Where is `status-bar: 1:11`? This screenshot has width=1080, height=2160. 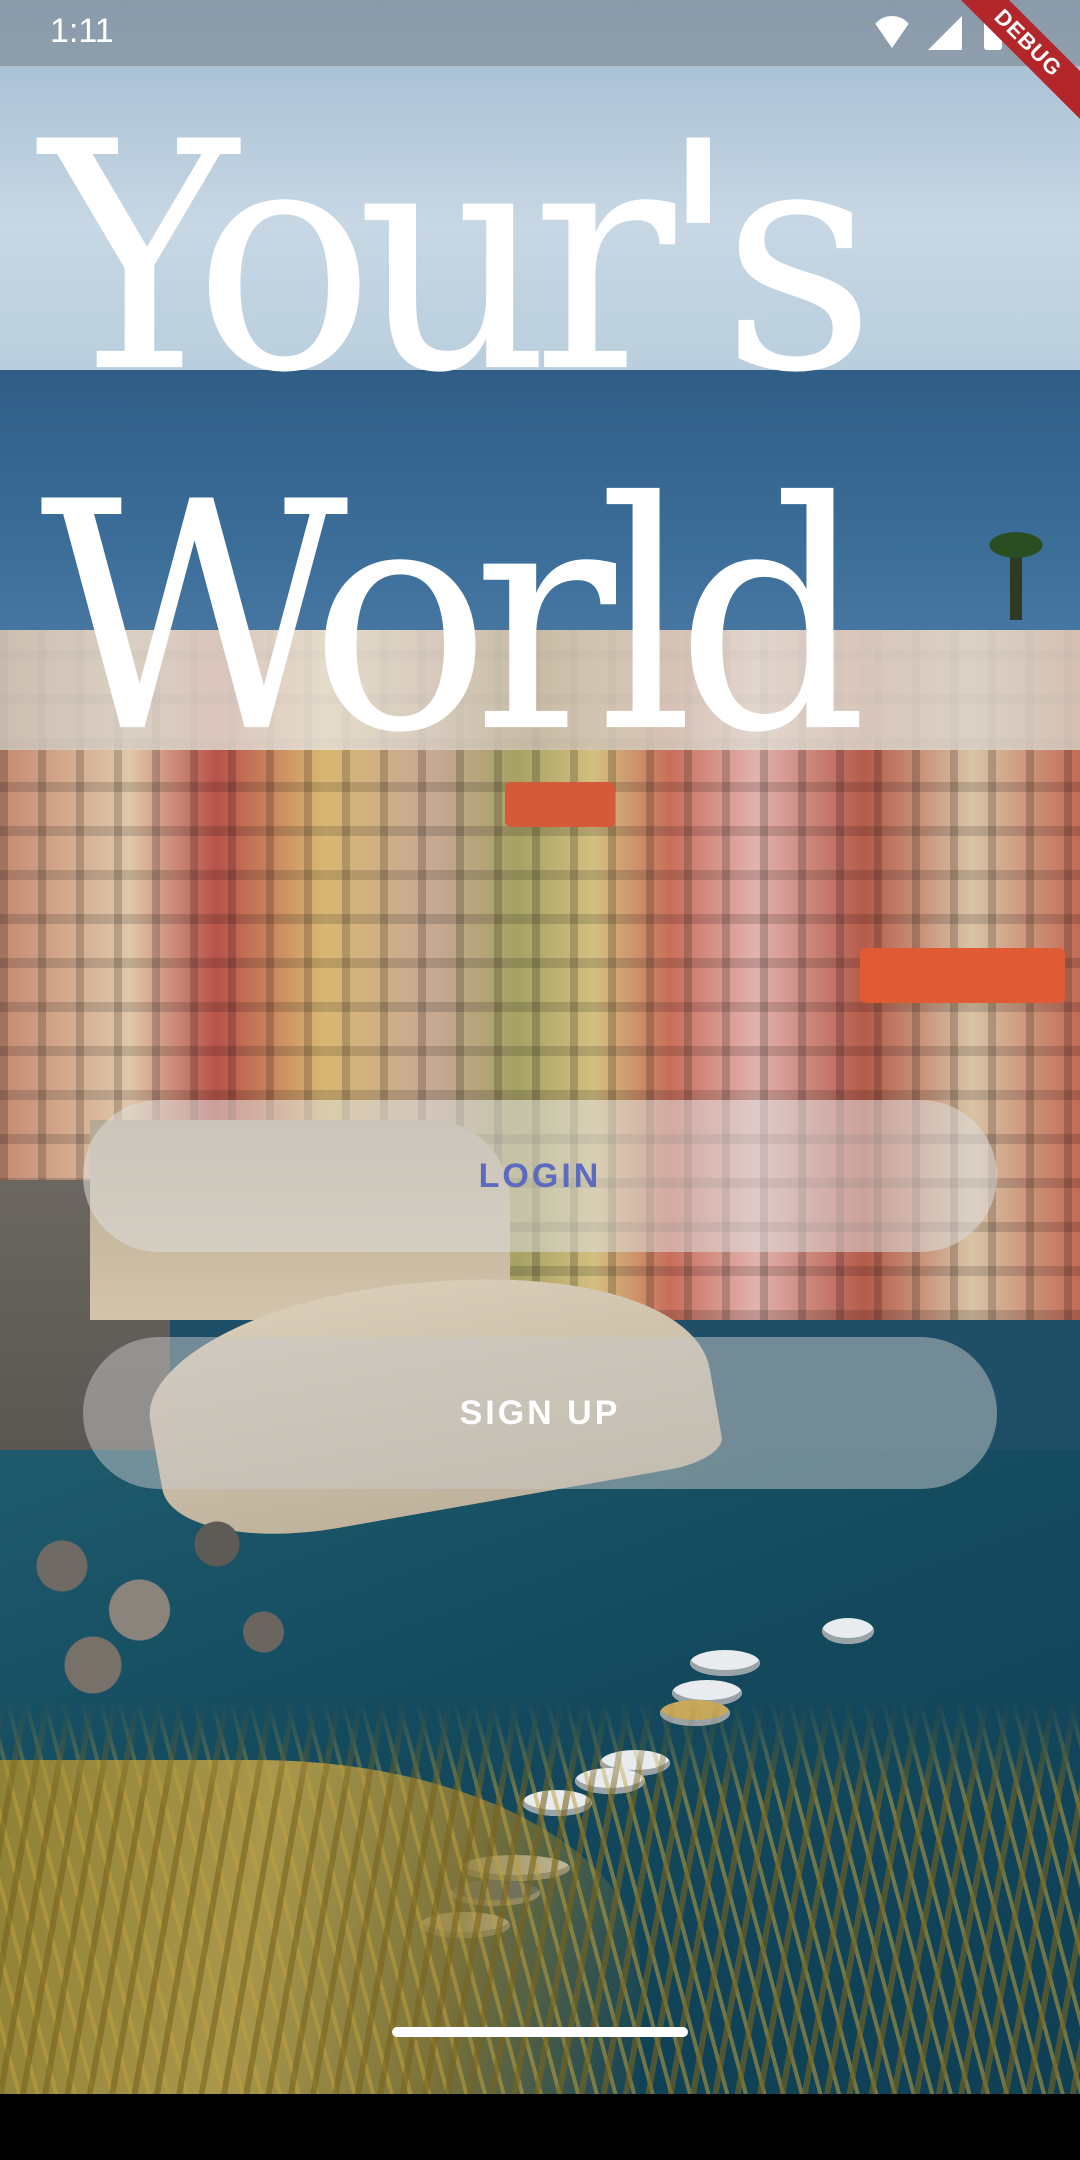 status-bar: 1:11 is located at coordinates (540, 33).